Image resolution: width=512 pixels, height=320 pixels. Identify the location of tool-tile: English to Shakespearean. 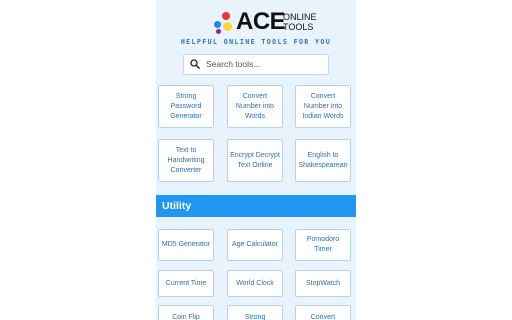
(323, 160).